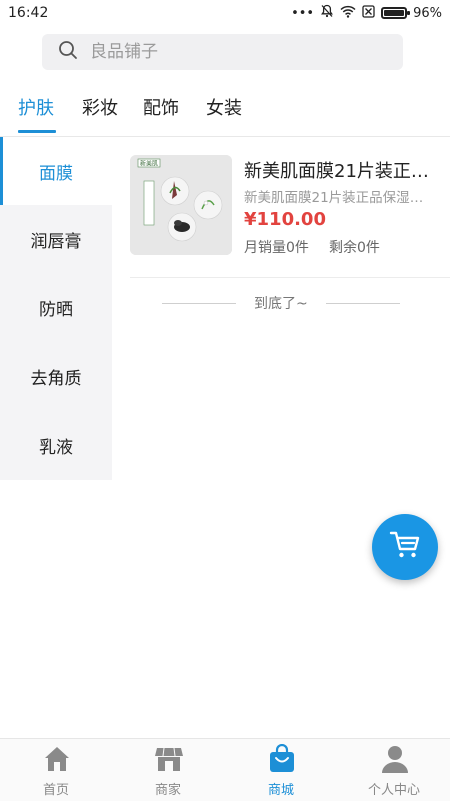 The width and height of the screenshot is (450, 801). I want to click on nav-mall: 商城, so click(281, 770).